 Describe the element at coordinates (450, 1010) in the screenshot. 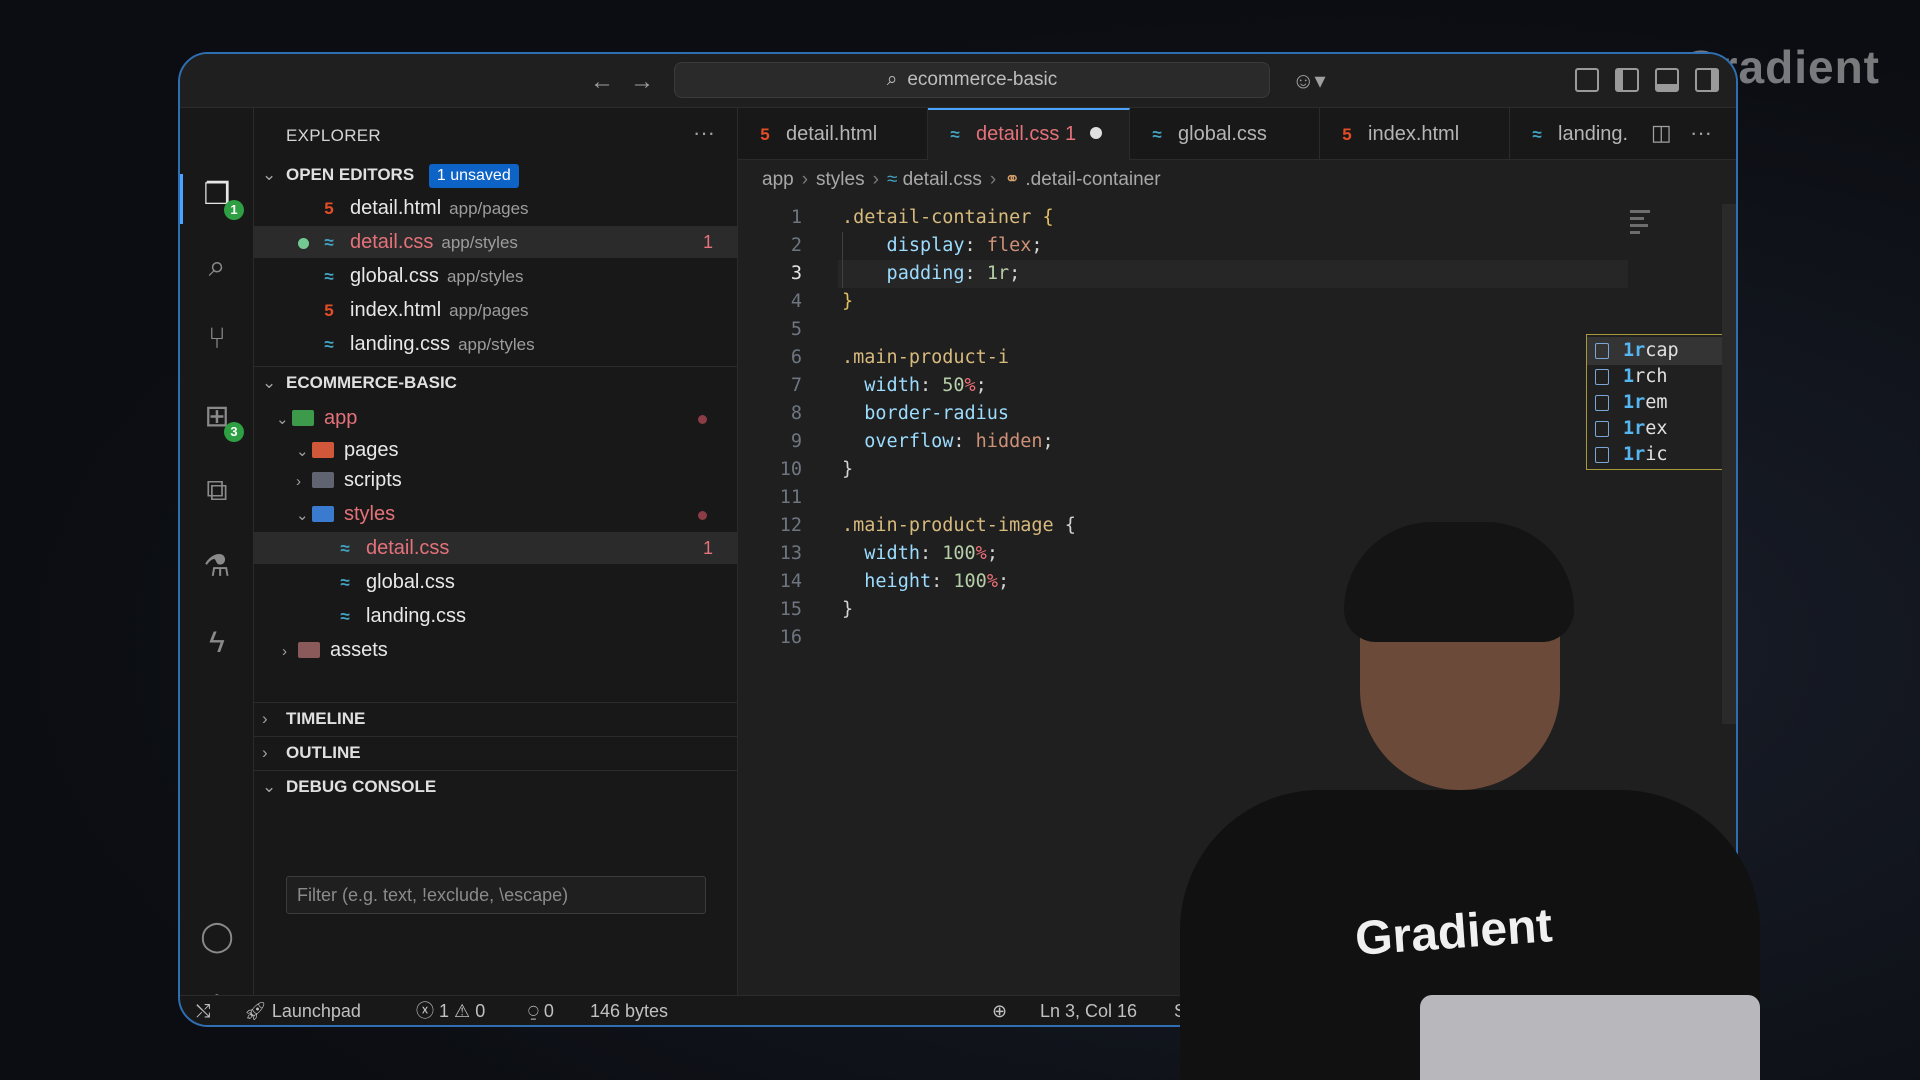

I see `problems-item: ⓧ 1 ⚠ 0` at that location.